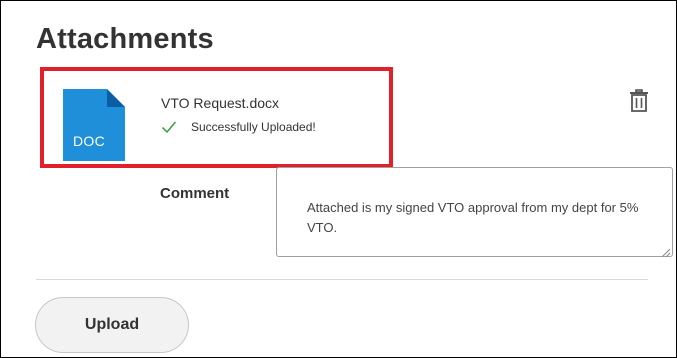 This screenshot has height=358, width=677. Describe the element at coordinates (125, 39) in the screenshot. I see `section-title: Attachments` at that location.